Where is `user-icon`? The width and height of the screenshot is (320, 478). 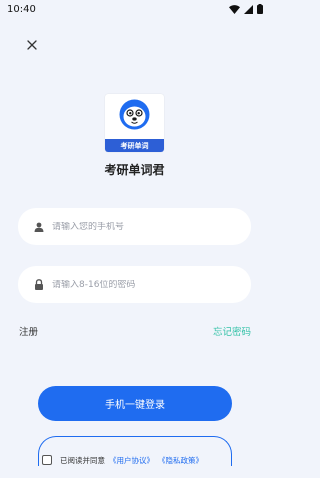
user-icon is located at coordinates (39, 227).